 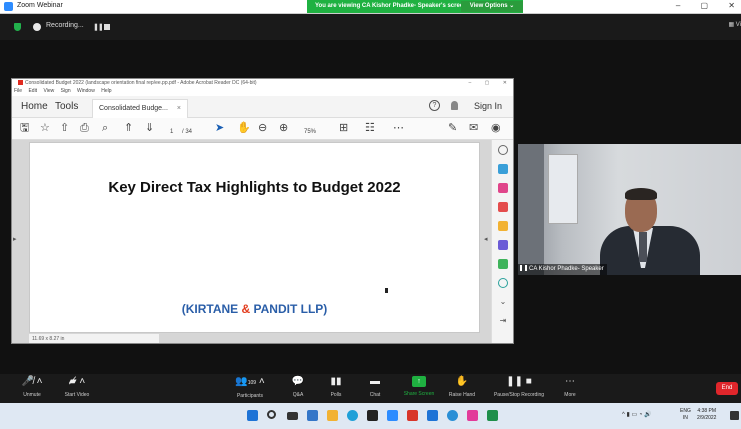 What do you see at coordinates (8, 6) in the screenshot?
I see `zoom-logo-icon` at bounding box center [8, 6].